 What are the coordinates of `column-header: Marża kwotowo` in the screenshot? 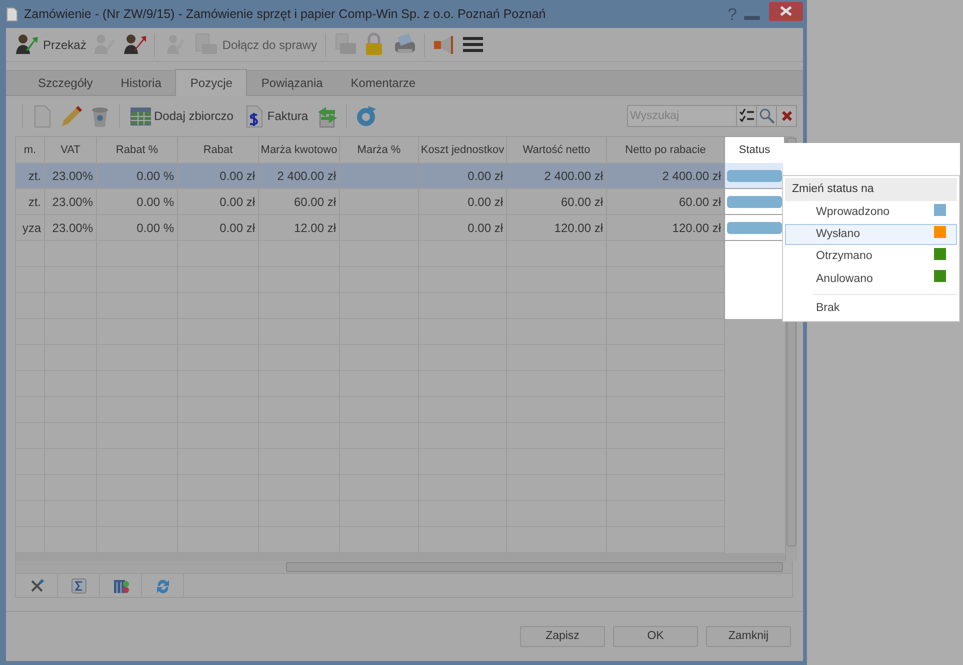 It's located at (299, 150).